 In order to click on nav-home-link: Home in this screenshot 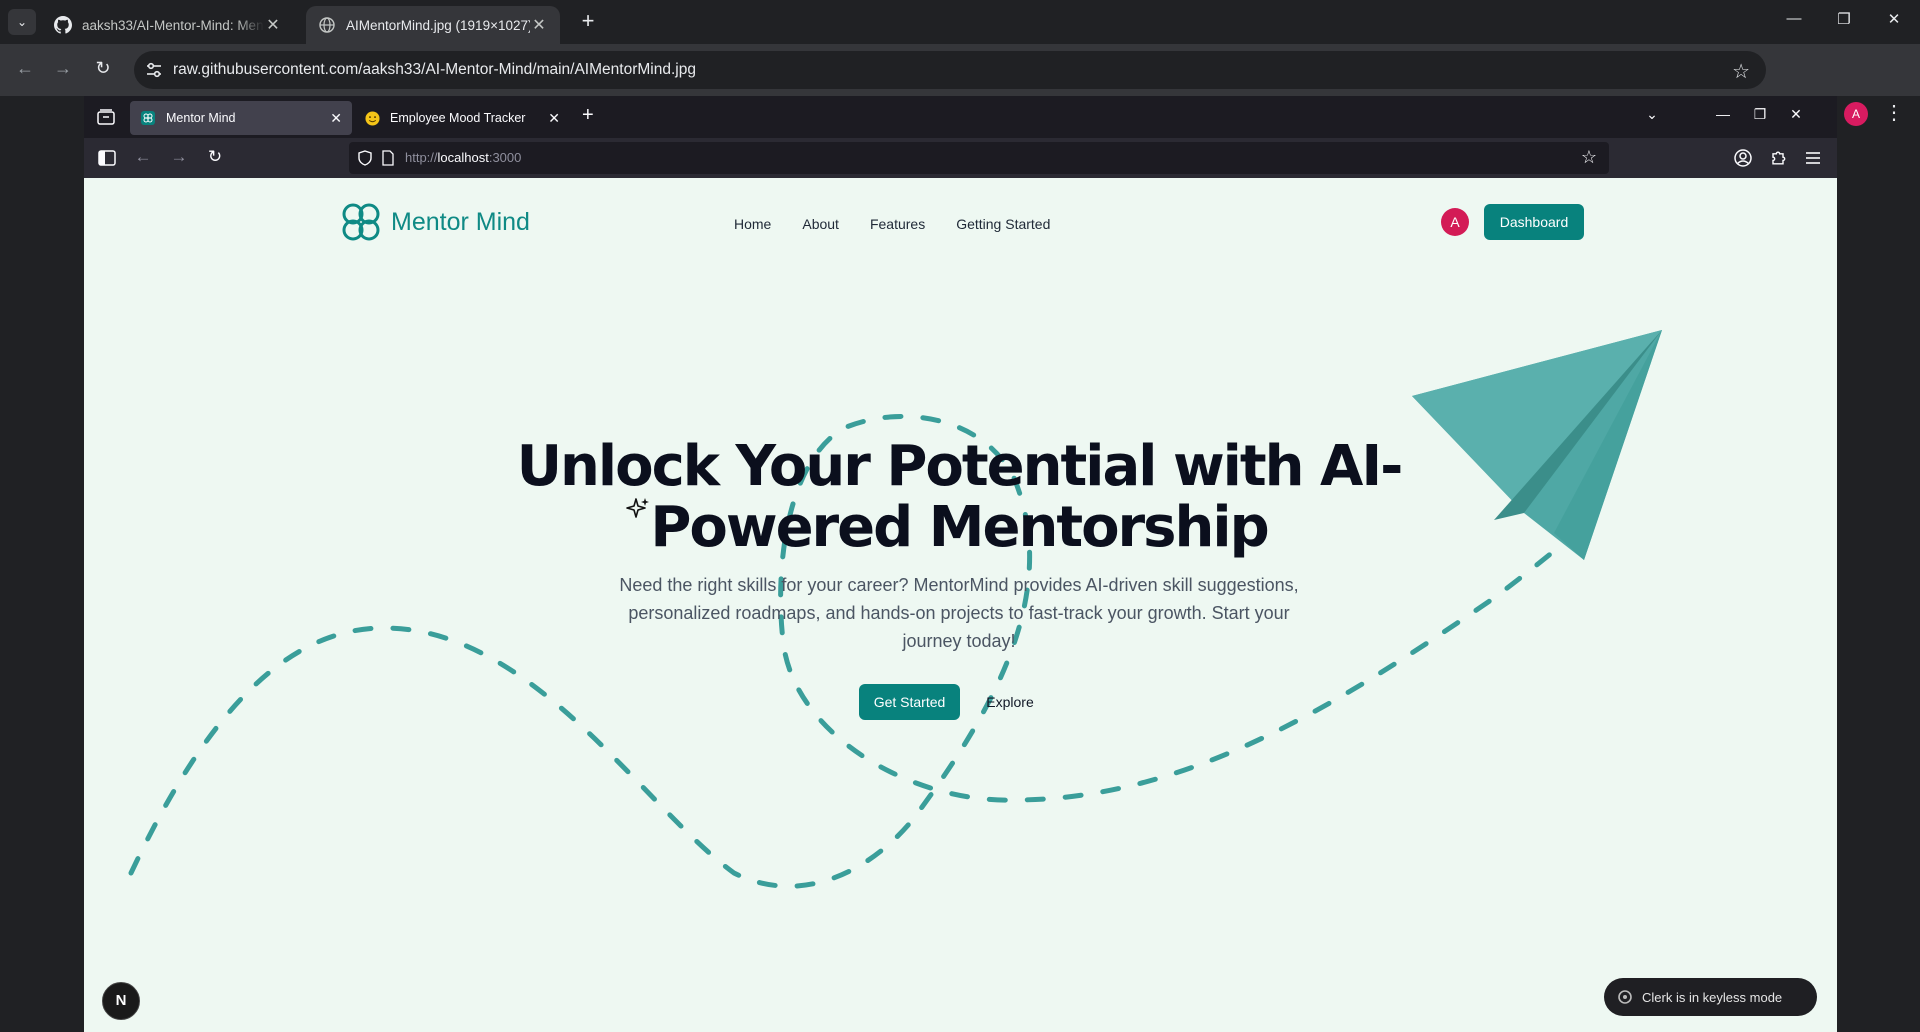, I will do `click(752, 224)`.